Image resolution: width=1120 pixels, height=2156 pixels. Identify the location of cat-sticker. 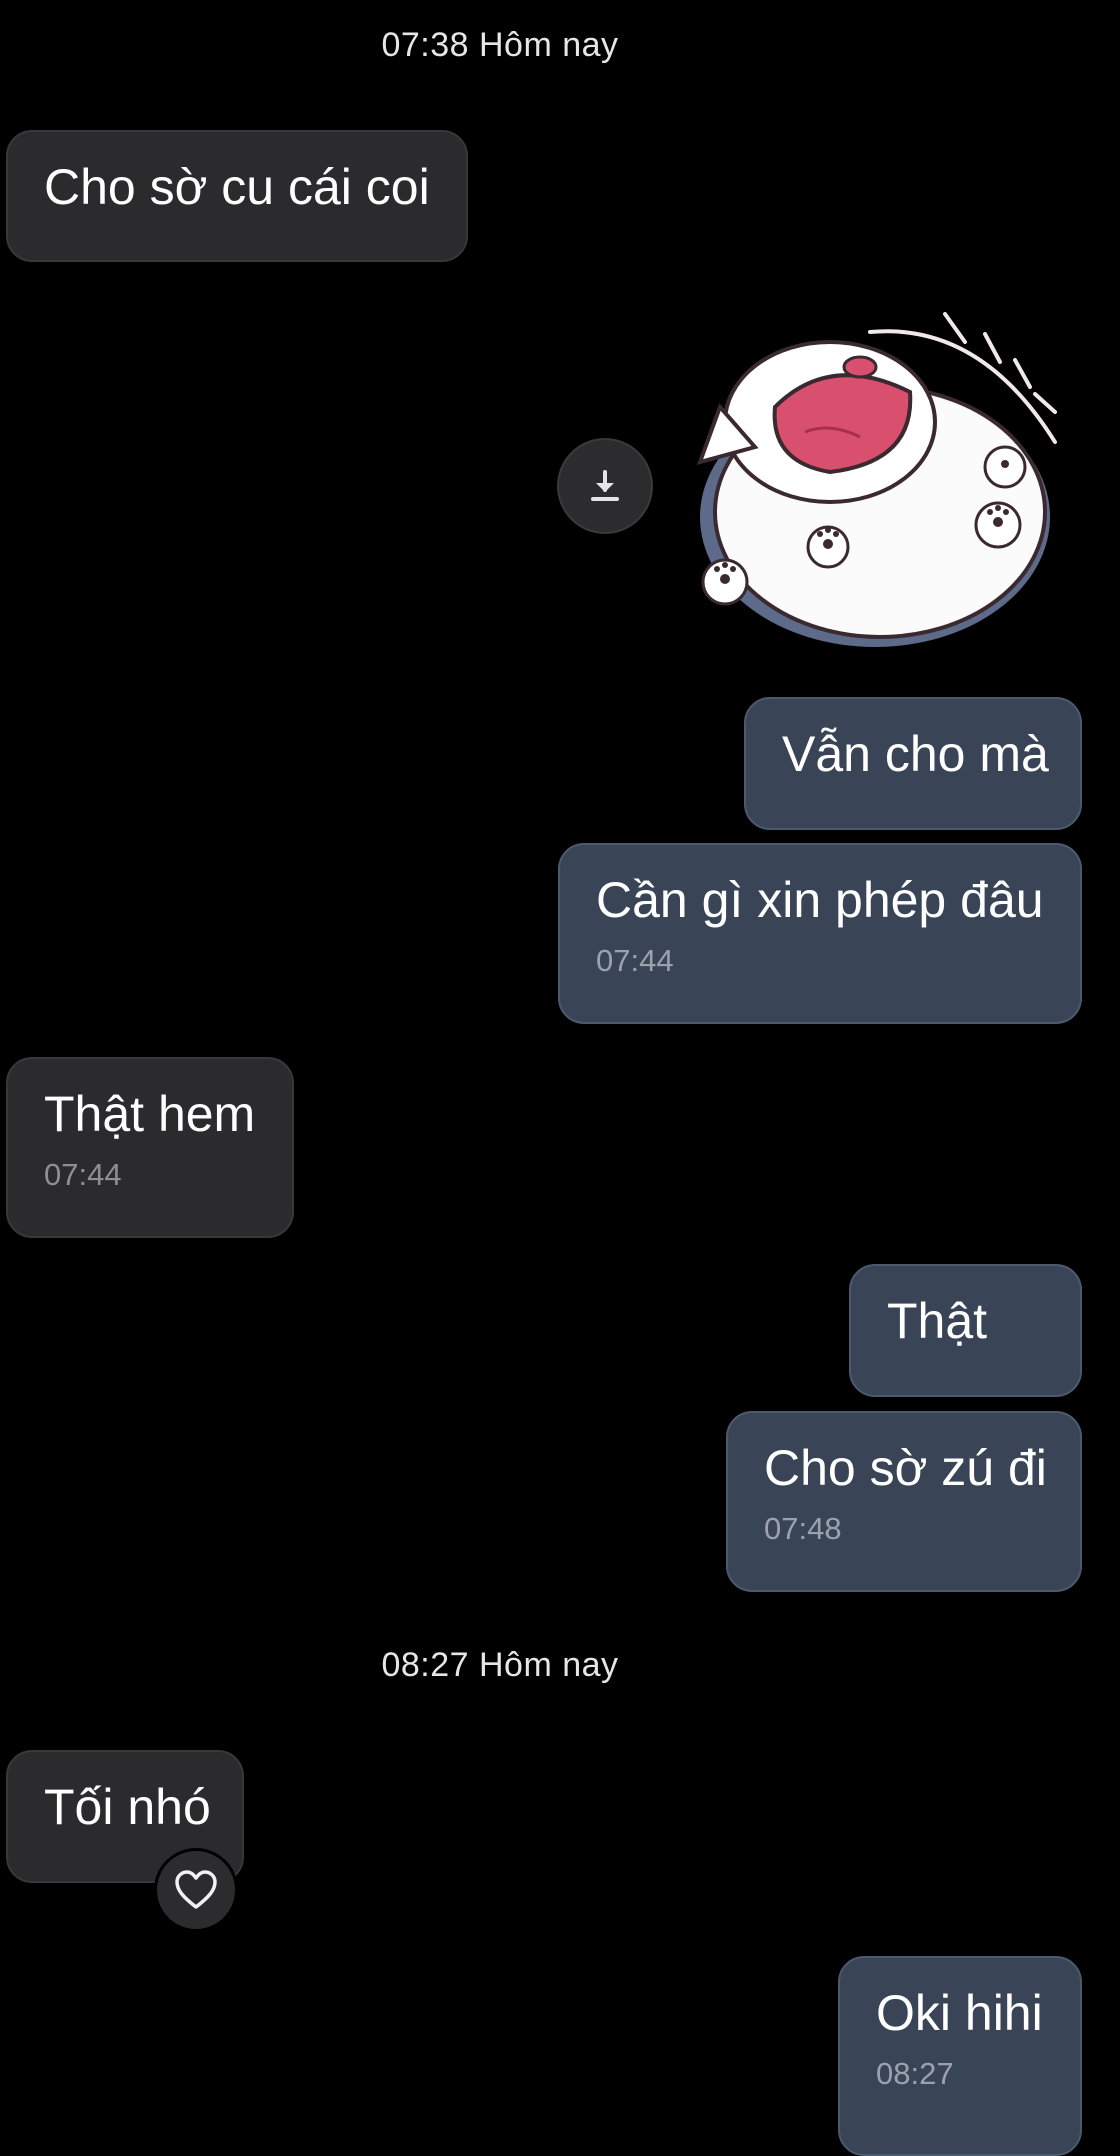
(880, 497).